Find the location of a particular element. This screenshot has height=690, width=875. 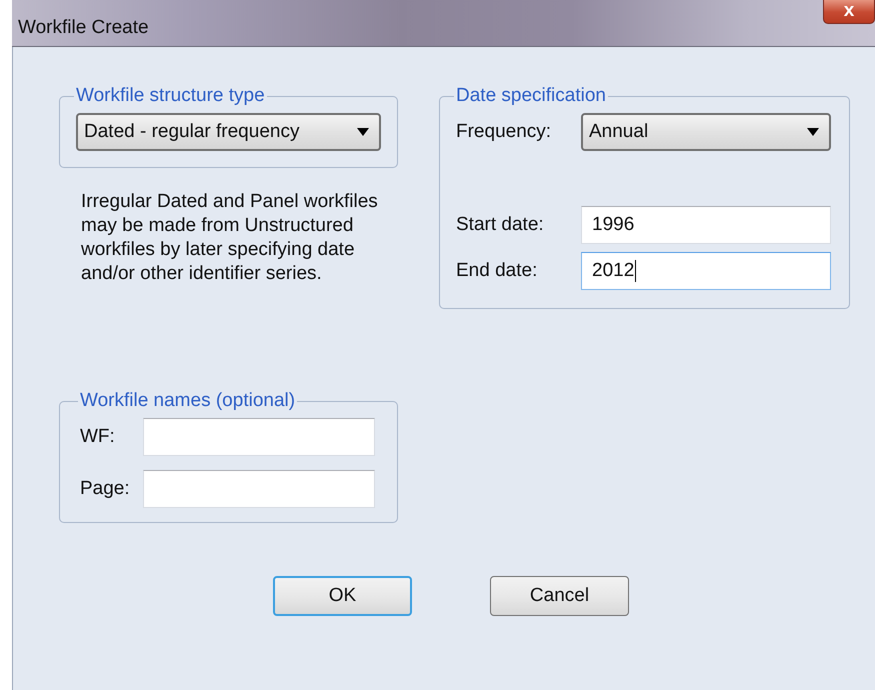

group-title: Workfile names (optional) is located at coordinates (187, 401).